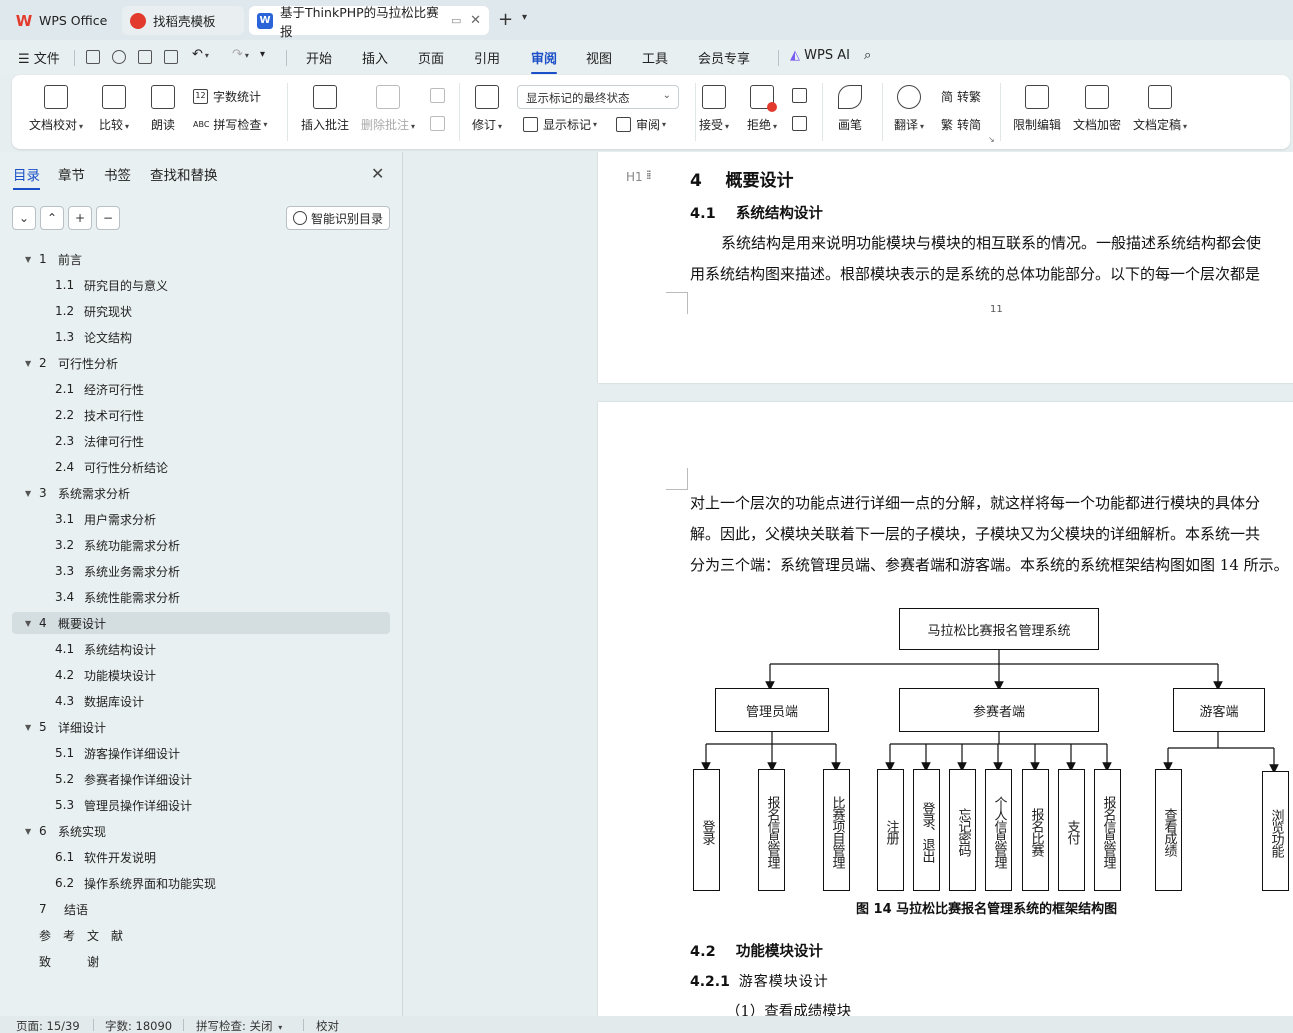 This screenshot has height=1033, width=1293. Describe the element at coordinates (319, 57) in the screenshot. I see `menu-start: 开始` at that location.